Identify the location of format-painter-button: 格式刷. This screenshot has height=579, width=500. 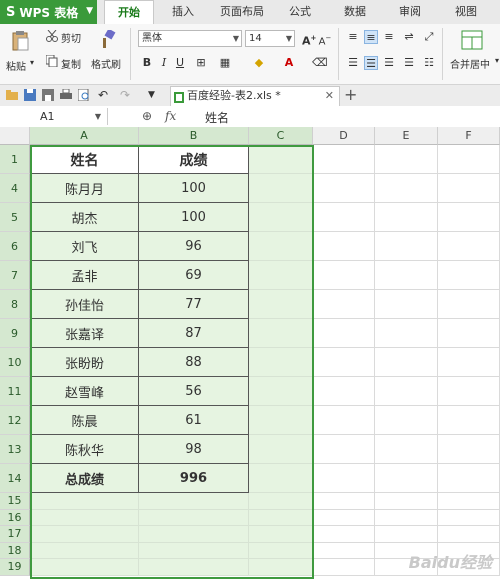
(106, 63).